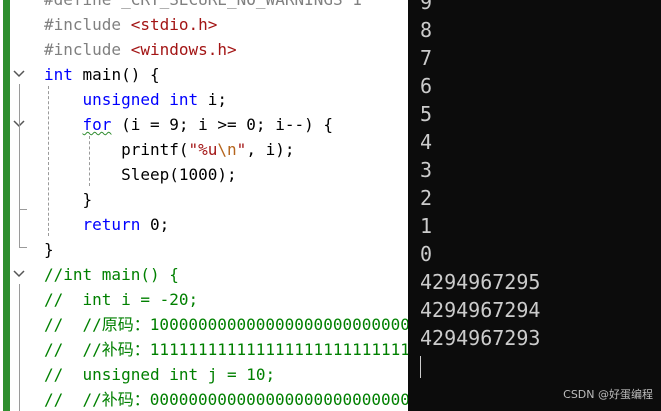  Describe the element at coordinates (426, 254) in the screenshot. I see `console-output-line: 0` at that location.